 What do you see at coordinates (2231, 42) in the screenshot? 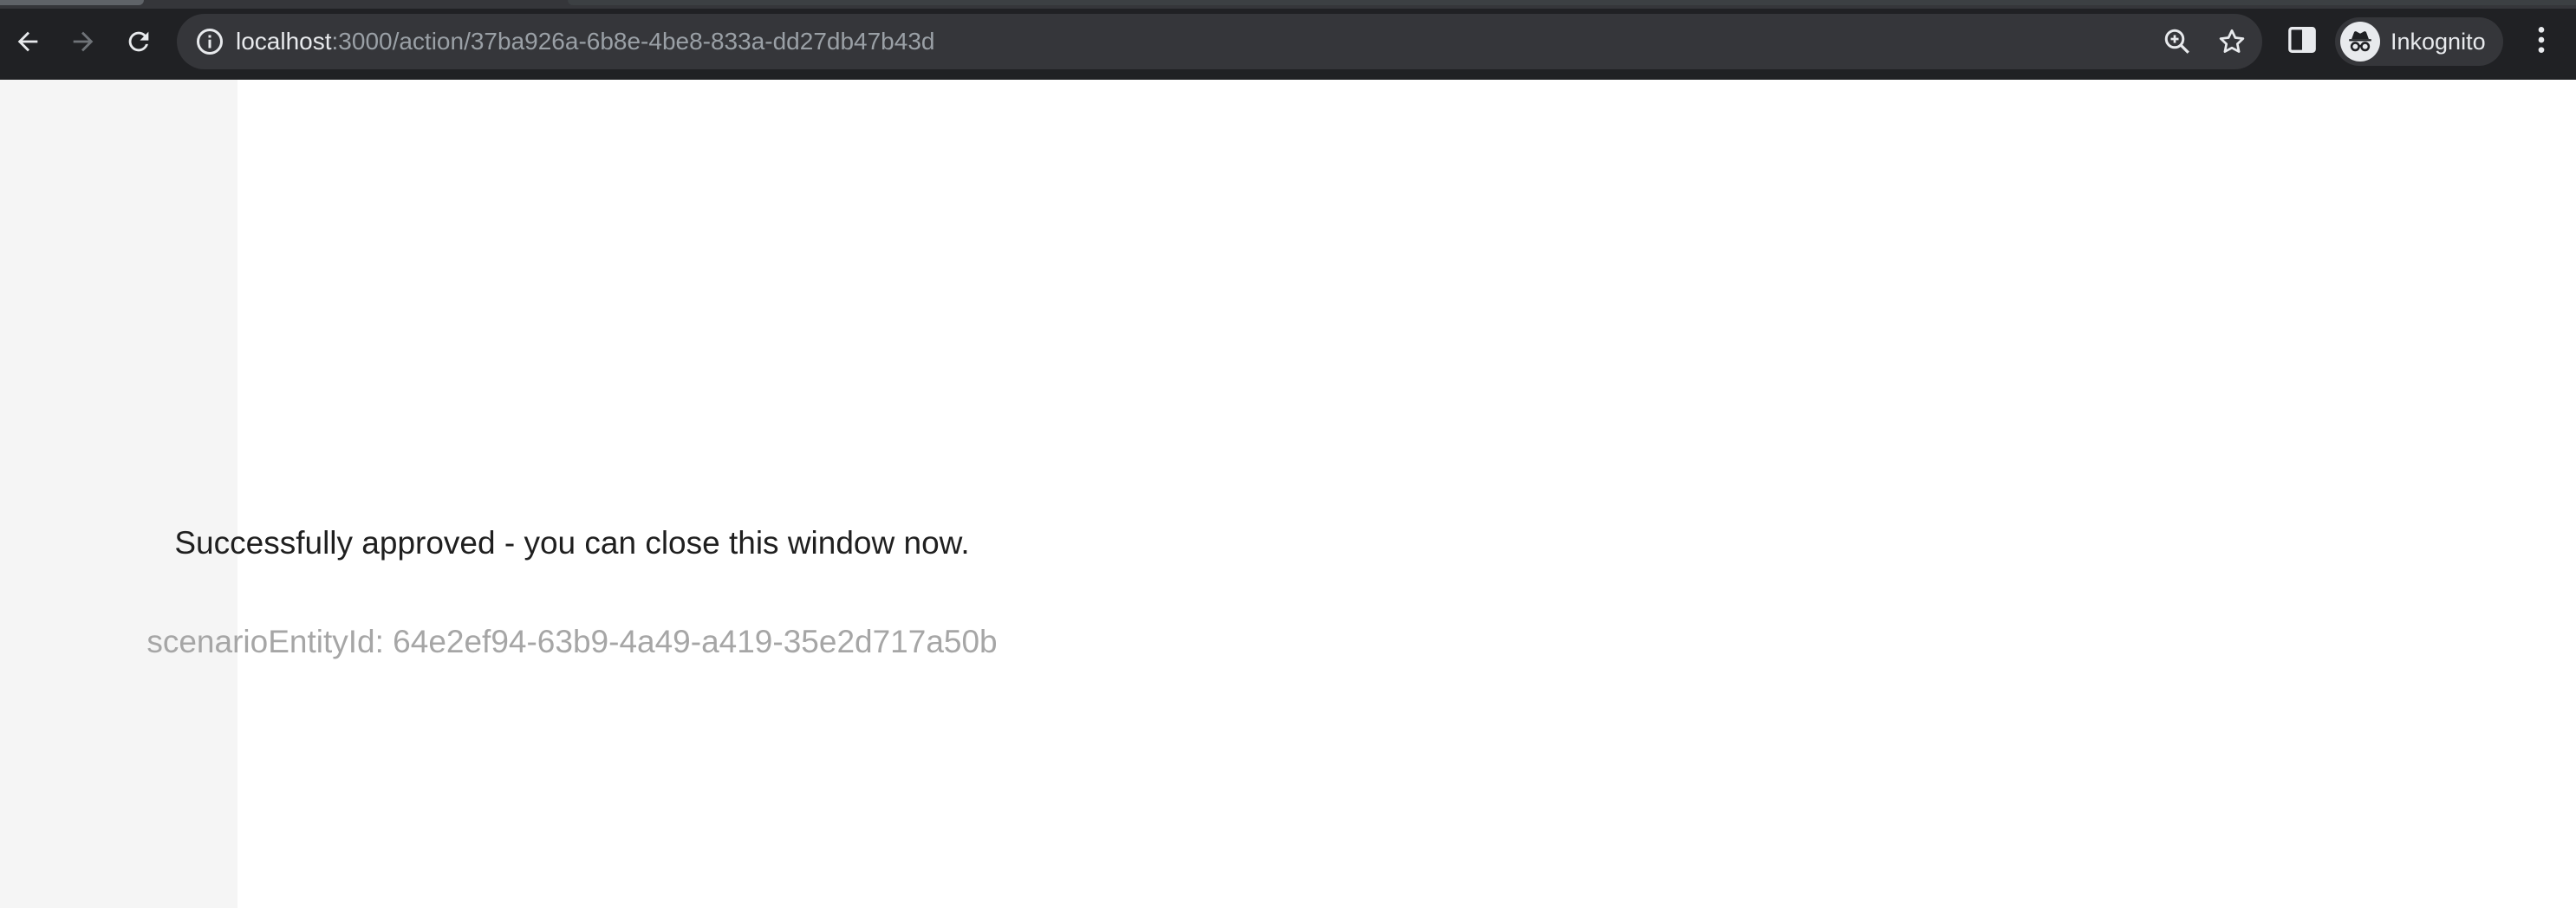
I see `star-icon` at bounding box center [2231, 42].